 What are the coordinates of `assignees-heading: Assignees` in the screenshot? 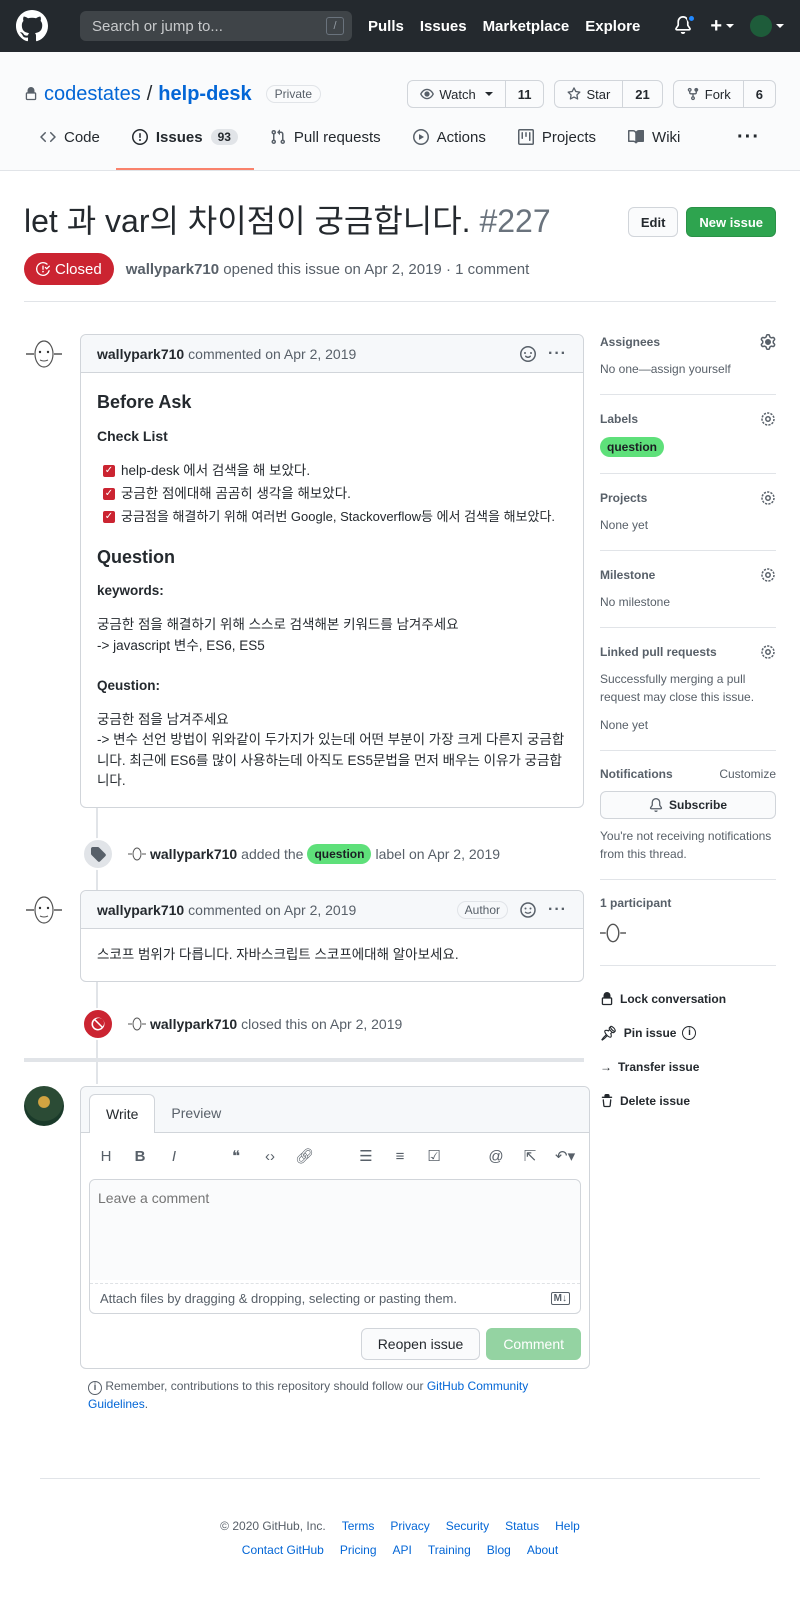 It's located at (630, 342).